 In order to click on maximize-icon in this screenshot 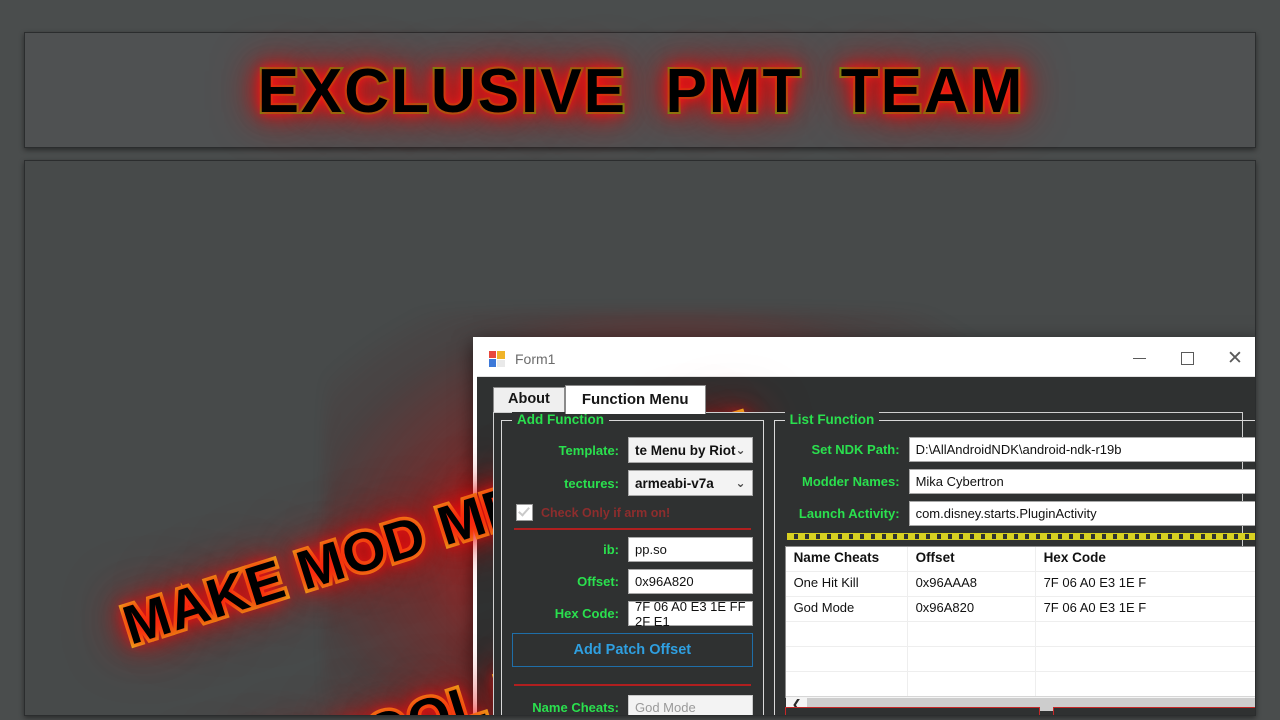, I will do `click(1187, 359)`.